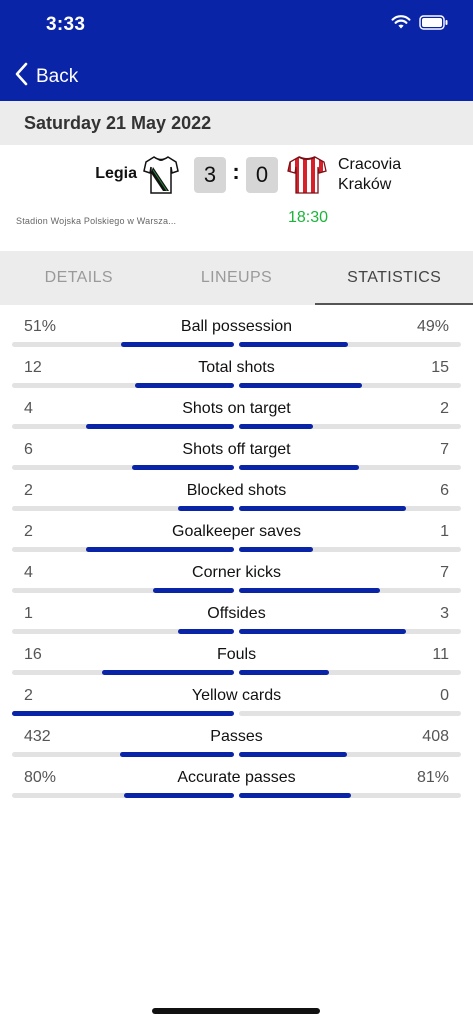 Image resolution: width=473 pixels, height=1024 pixels. I want to click on stat-label: Blocked shots, so click(236, 490).